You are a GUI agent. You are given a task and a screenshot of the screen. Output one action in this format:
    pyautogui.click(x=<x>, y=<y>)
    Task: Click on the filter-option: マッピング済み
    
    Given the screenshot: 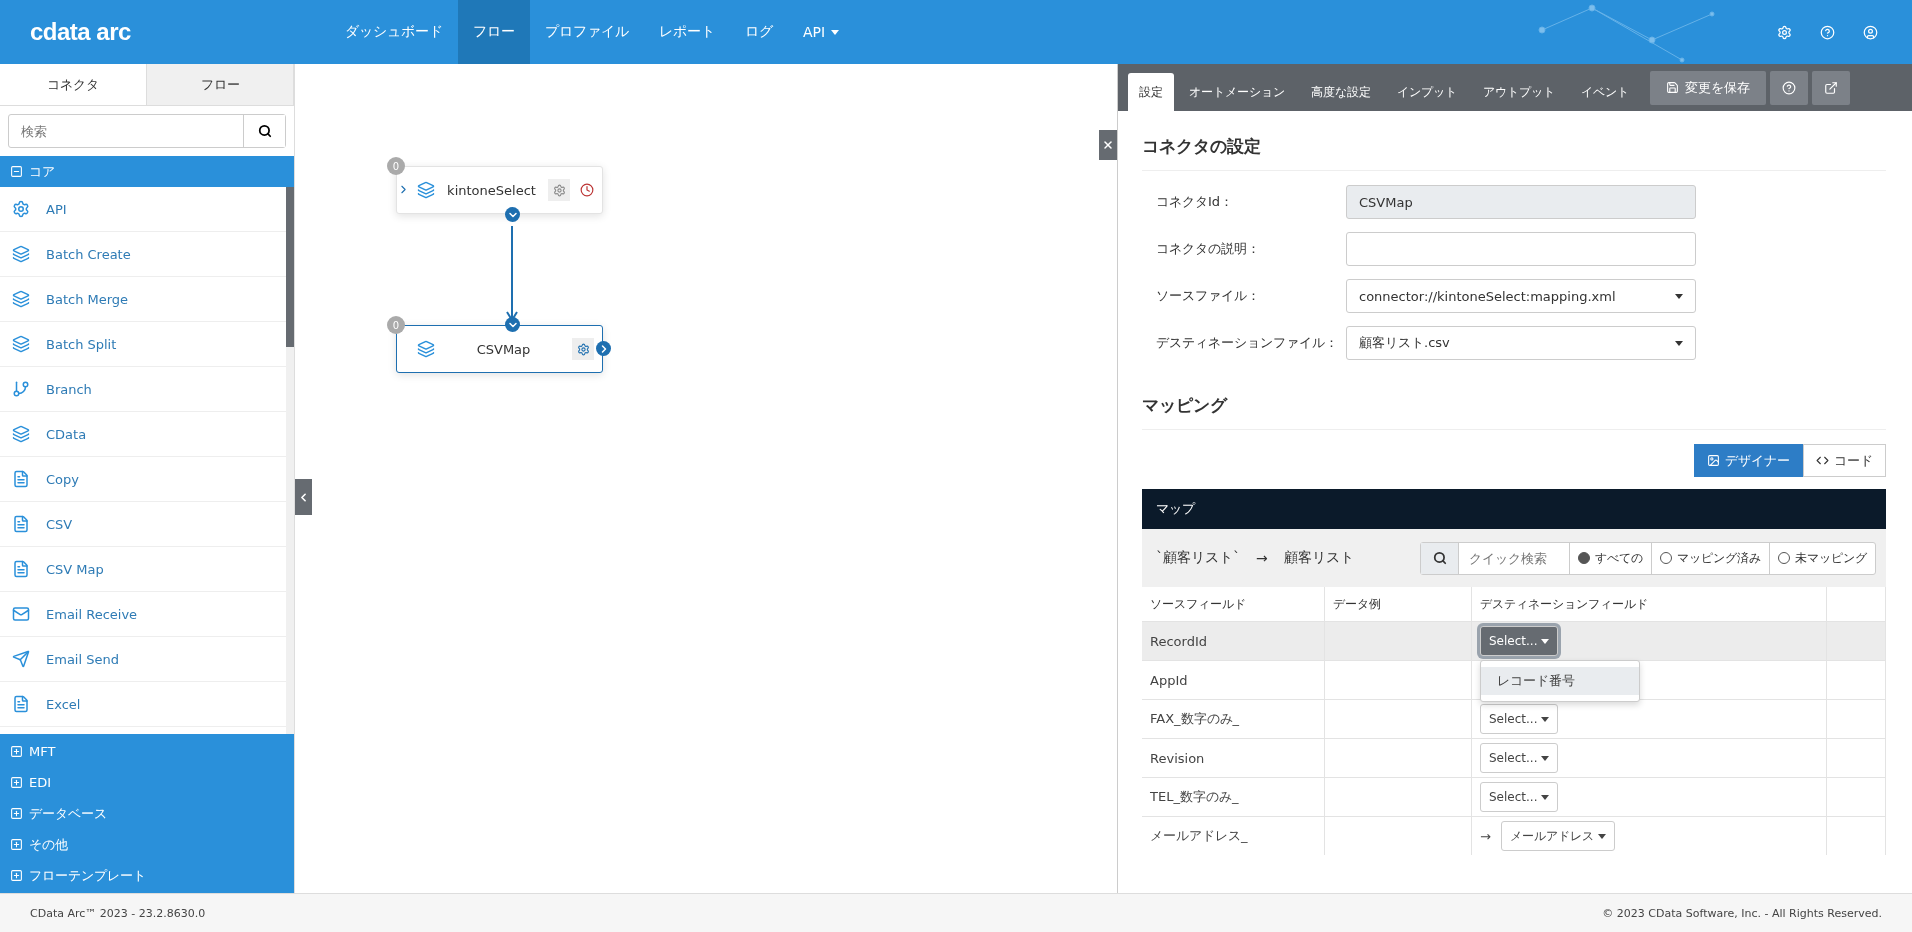 What is the action you would take?
    pyautogui.click(x=1710, y=558)
    